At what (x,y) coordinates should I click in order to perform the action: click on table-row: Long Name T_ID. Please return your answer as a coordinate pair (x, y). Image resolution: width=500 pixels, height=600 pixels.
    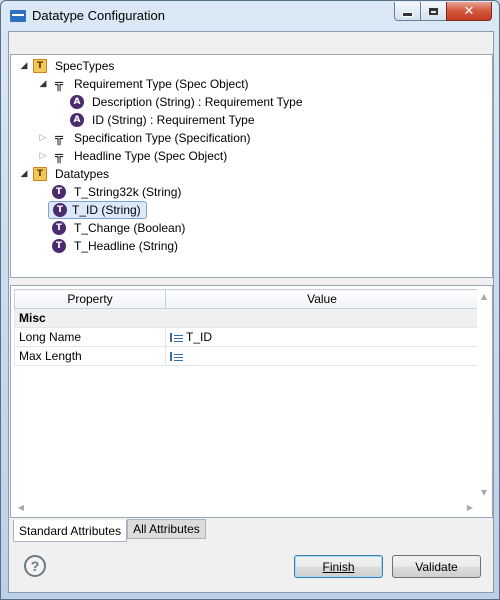
    Looking at the image, I should click on (246, 337).